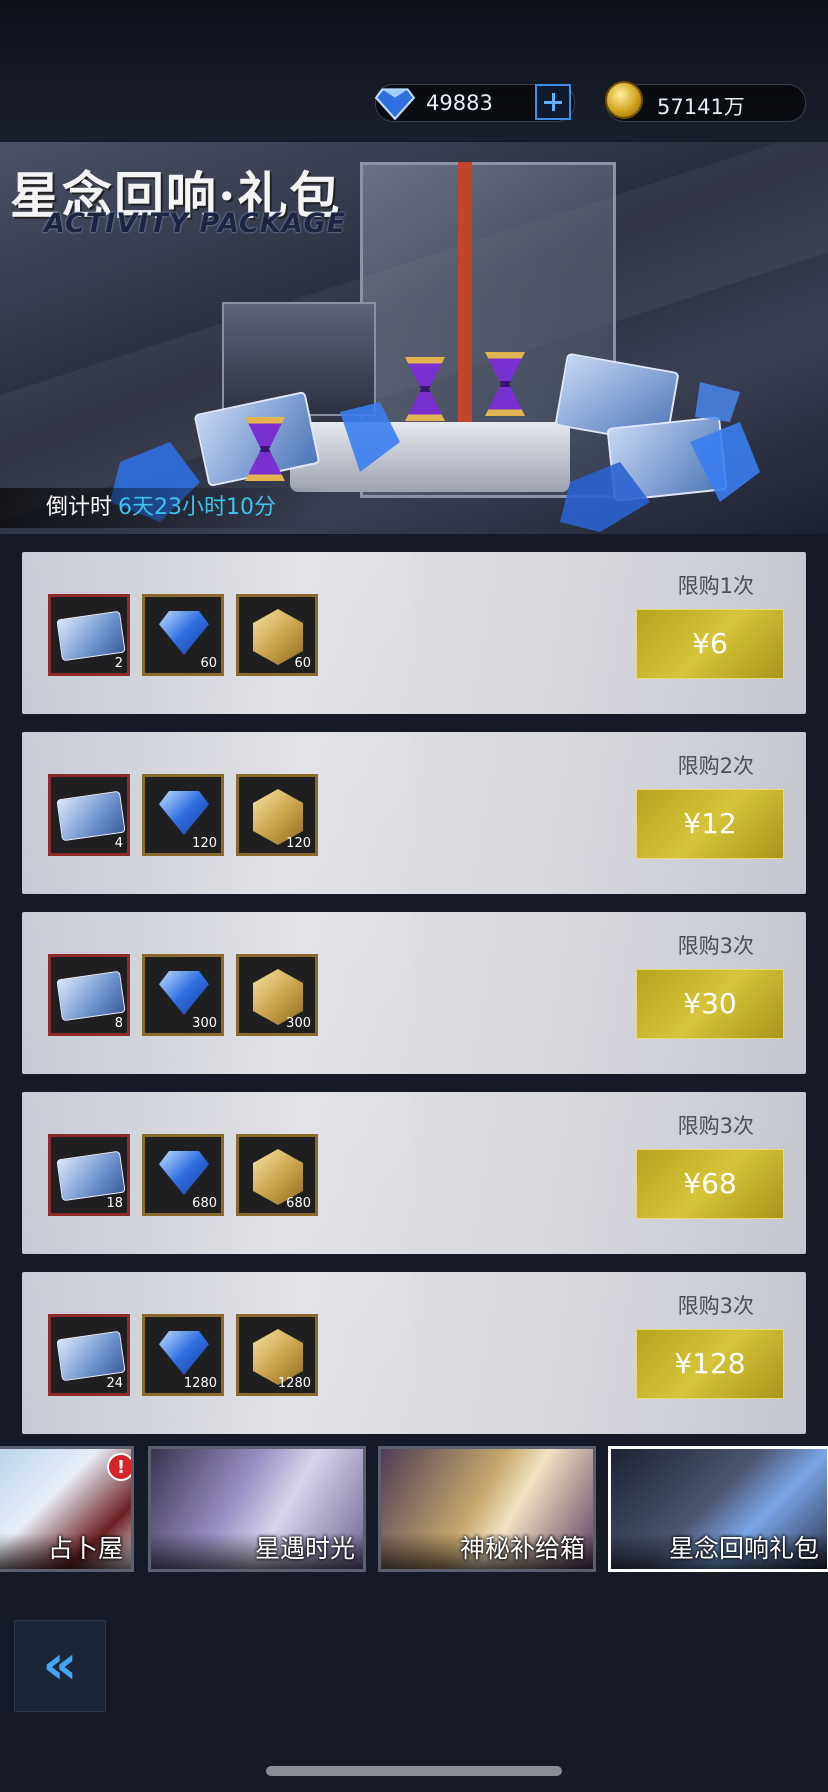 This screenshot has height=1792, width=828. I want to click on package-items: 2 60 60, so click(183, 636).